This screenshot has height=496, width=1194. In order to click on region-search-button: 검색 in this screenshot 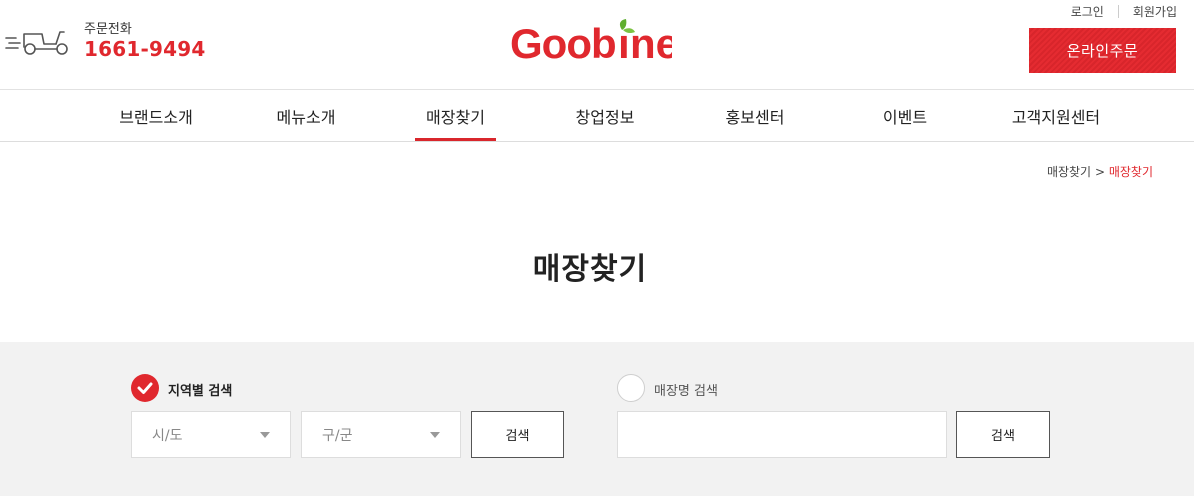, I will do `click(517, 434)`.